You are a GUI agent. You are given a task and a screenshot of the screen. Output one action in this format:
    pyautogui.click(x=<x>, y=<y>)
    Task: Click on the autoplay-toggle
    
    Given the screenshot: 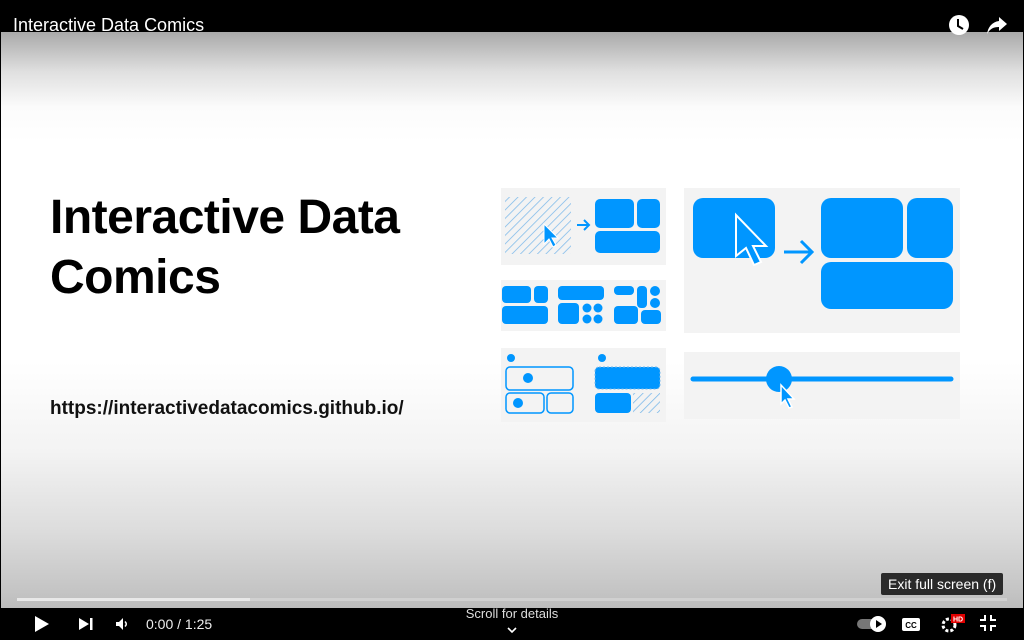 What is the action you would take?
    pyautogui.click(x=872, y=624)
    